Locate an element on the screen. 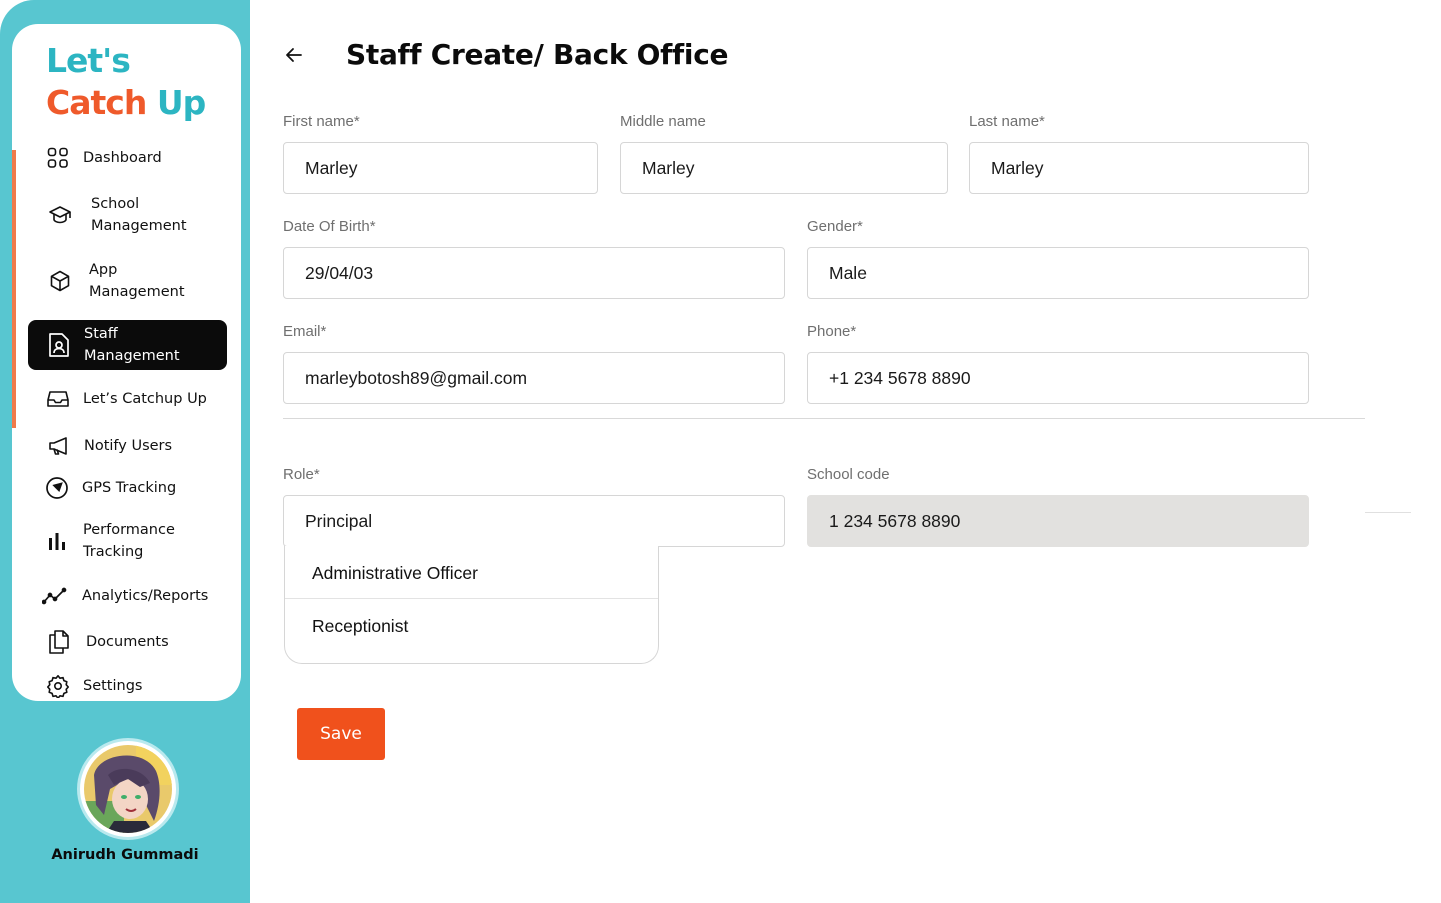 The height and width of the screenshot is (903, 1441). cube-icon is located at coordinates (60, 281).